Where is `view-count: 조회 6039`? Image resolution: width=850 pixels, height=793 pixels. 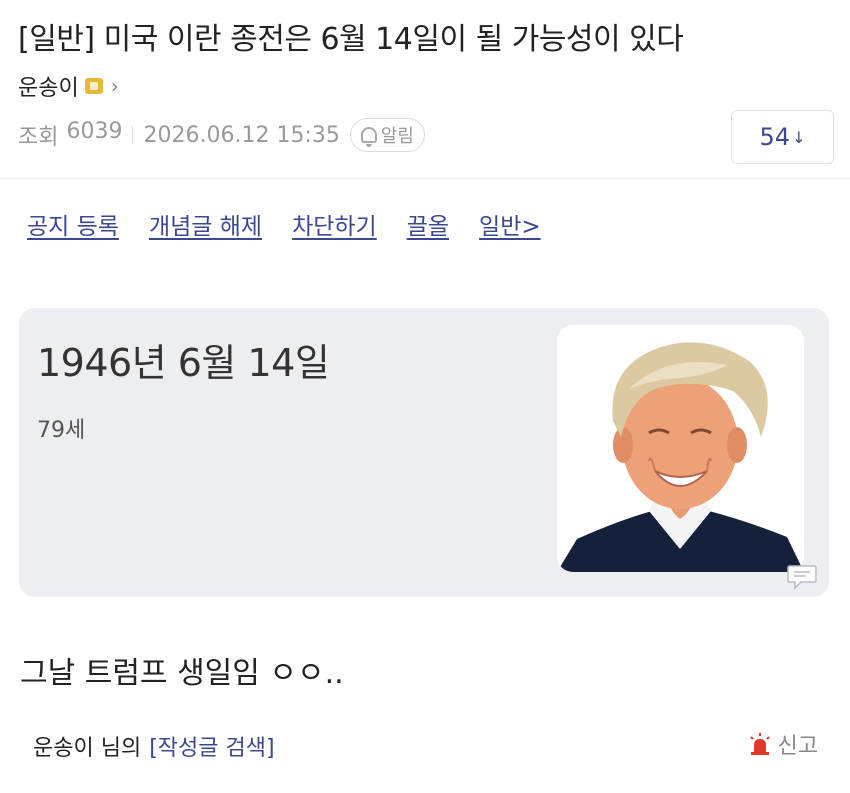 view-count: 조회 6039 is located at coordinates (70, 135).